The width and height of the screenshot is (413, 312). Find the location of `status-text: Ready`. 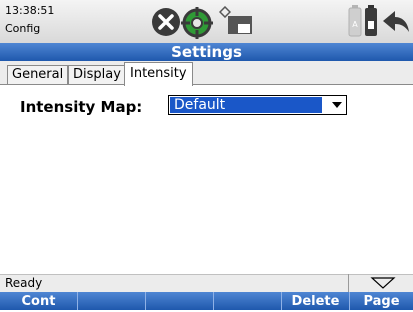

status-text: Ready is located at coordinates (24, 283).